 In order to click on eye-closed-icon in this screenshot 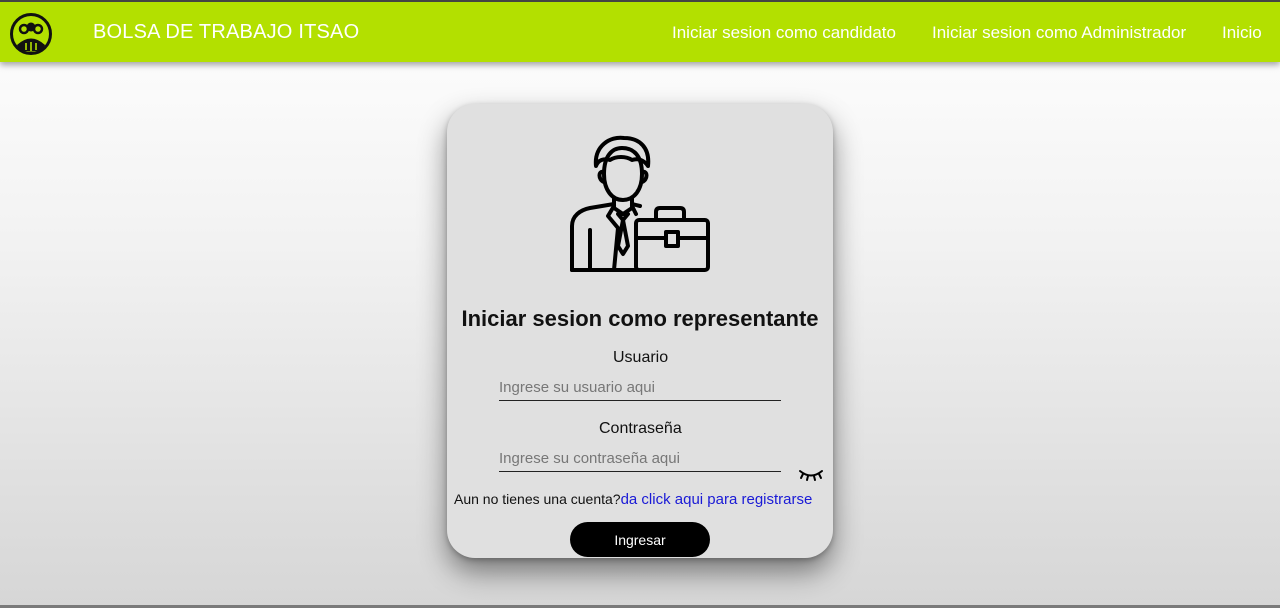, I will do `click(811, 474)`.